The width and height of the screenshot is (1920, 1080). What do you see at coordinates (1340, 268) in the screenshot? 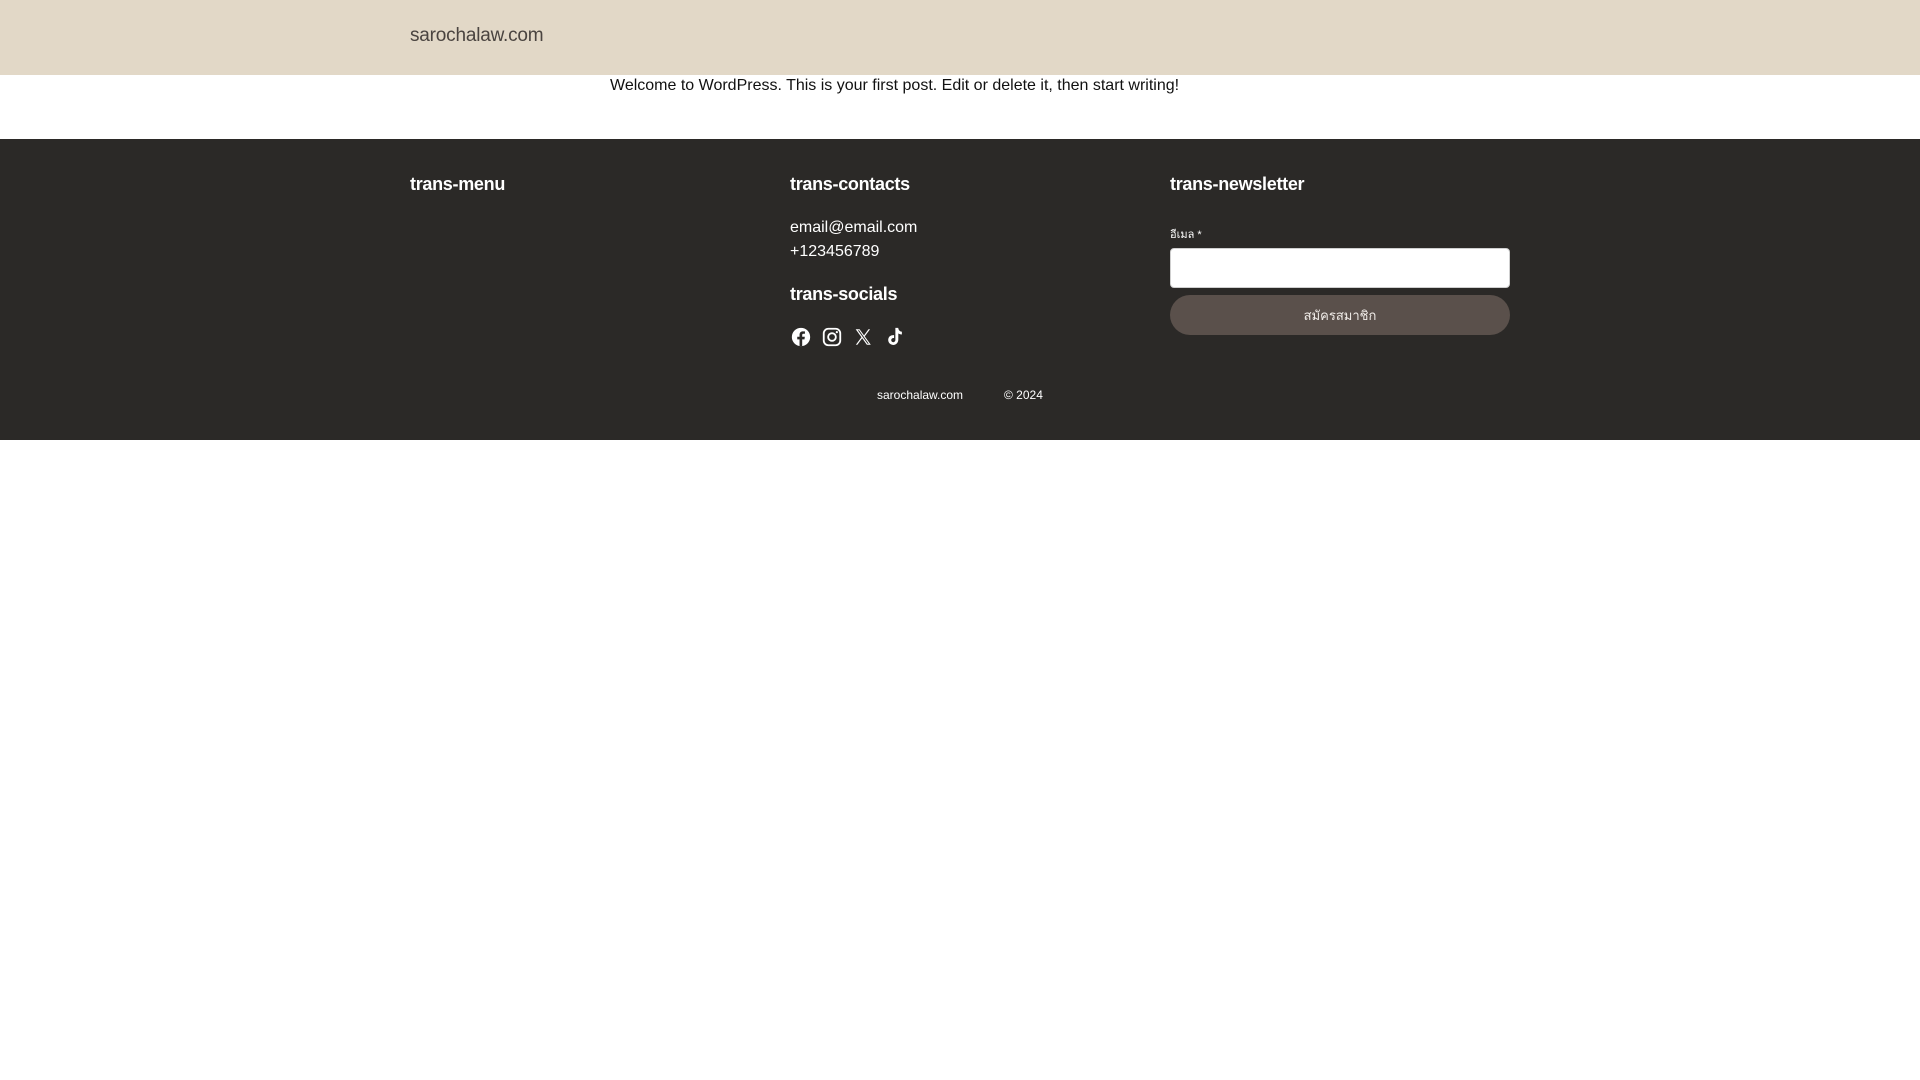
I see `newsletter-email-input` at bounding box center [1340, 268].